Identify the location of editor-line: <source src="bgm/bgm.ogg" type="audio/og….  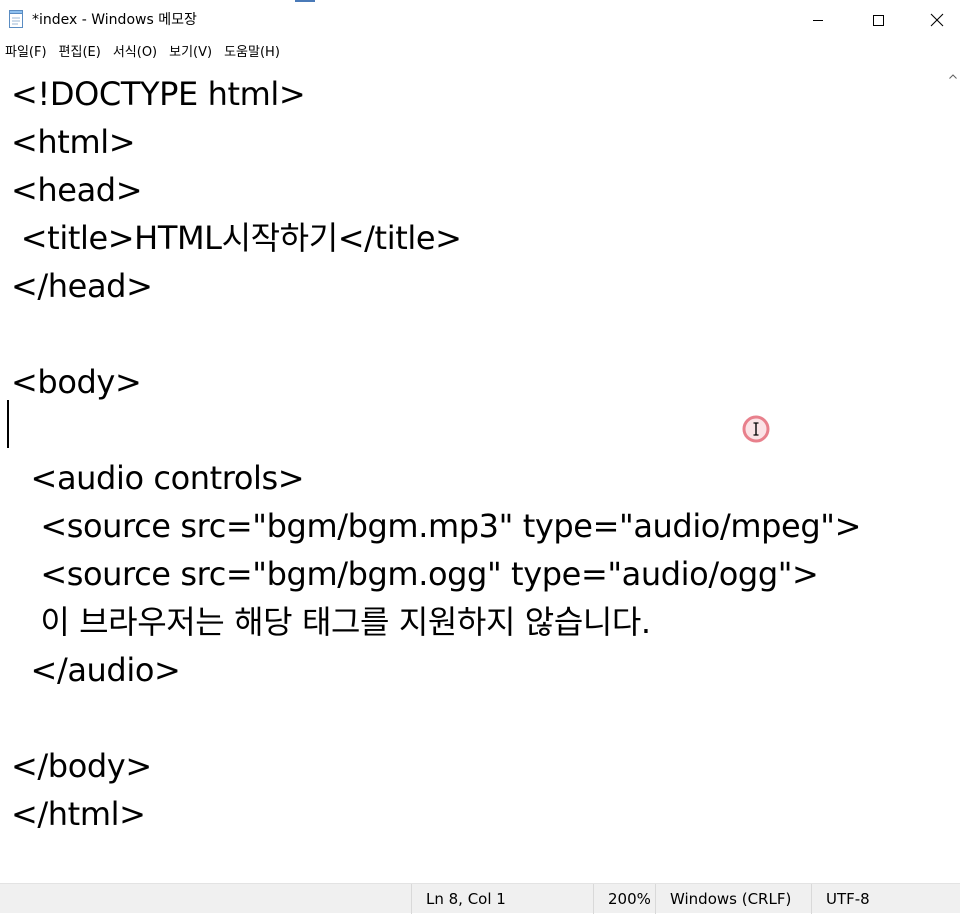
(415, 574).